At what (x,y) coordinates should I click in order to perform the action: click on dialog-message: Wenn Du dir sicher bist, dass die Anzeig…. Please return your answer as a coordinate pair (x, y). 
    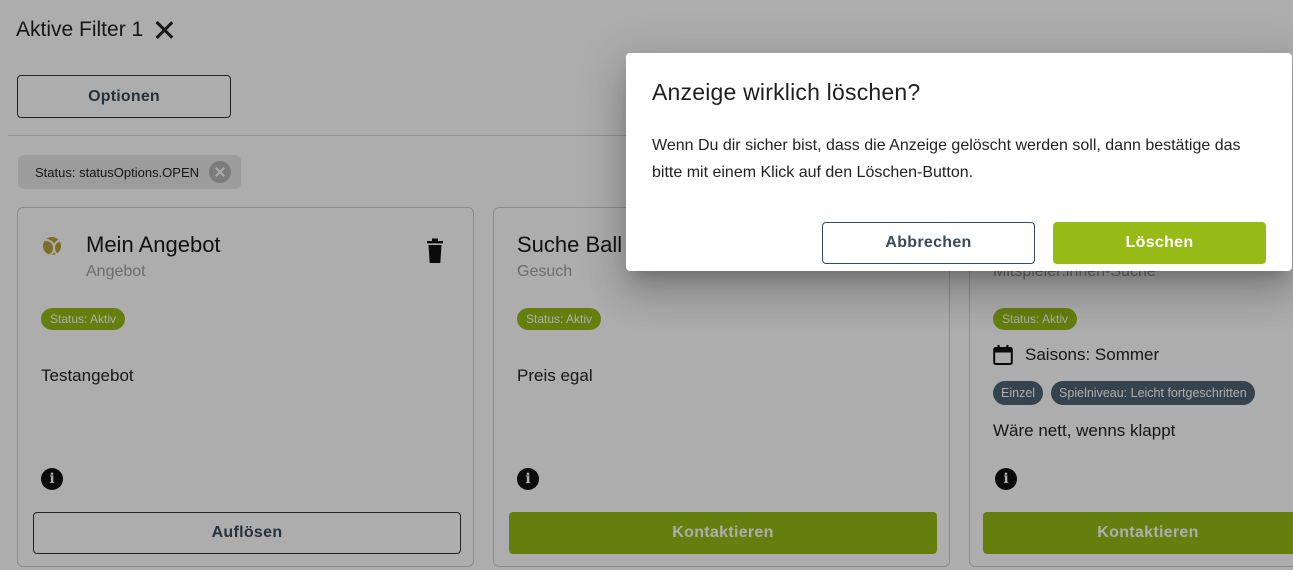
    Looking at the image, I should click on (946, 159).